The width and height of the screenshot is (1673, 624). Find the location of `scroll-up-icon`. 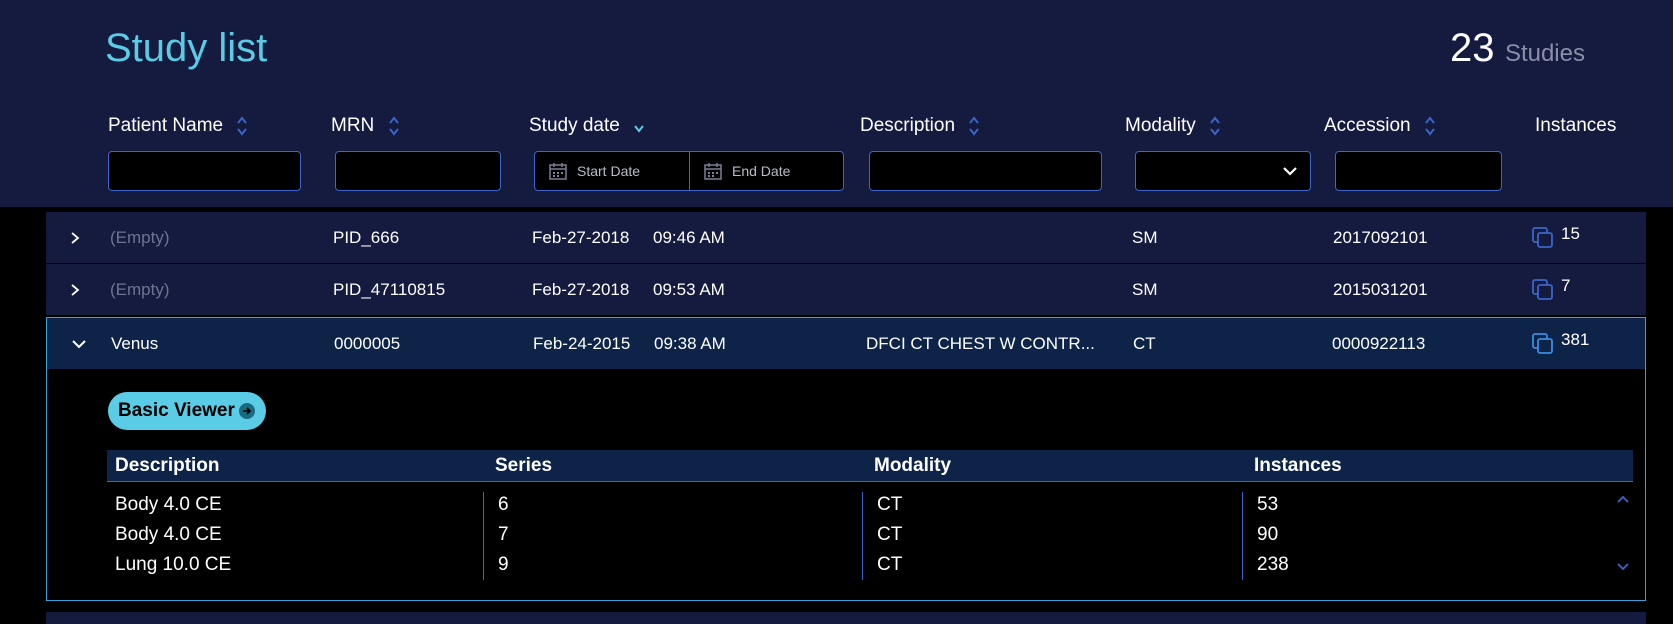

scroll-up-icon is located at coordinates (1623, 499).